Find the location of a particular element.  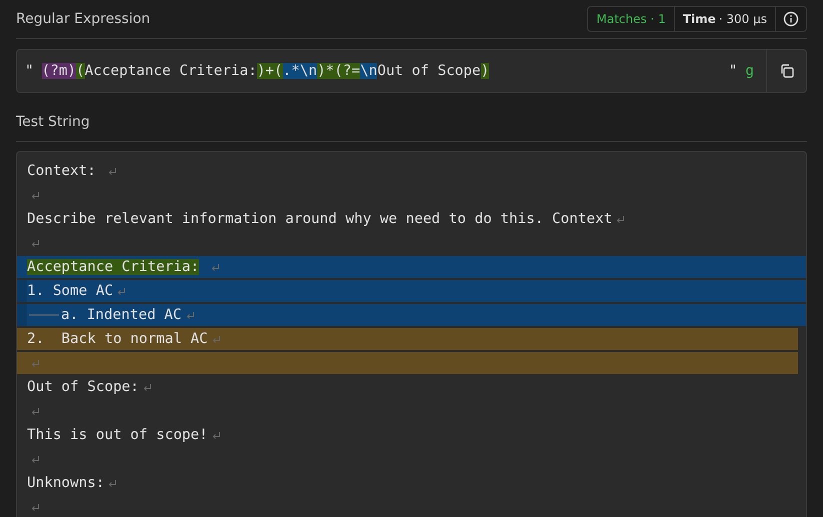

code-line: Out of Scope: is located at coordinates (83, 387).